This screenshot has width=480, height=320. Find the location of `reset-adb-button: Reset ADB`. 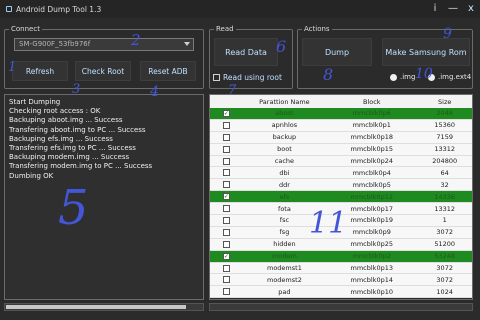

reset-adb-button: Reset ADB is located at coordinates (168, 71).